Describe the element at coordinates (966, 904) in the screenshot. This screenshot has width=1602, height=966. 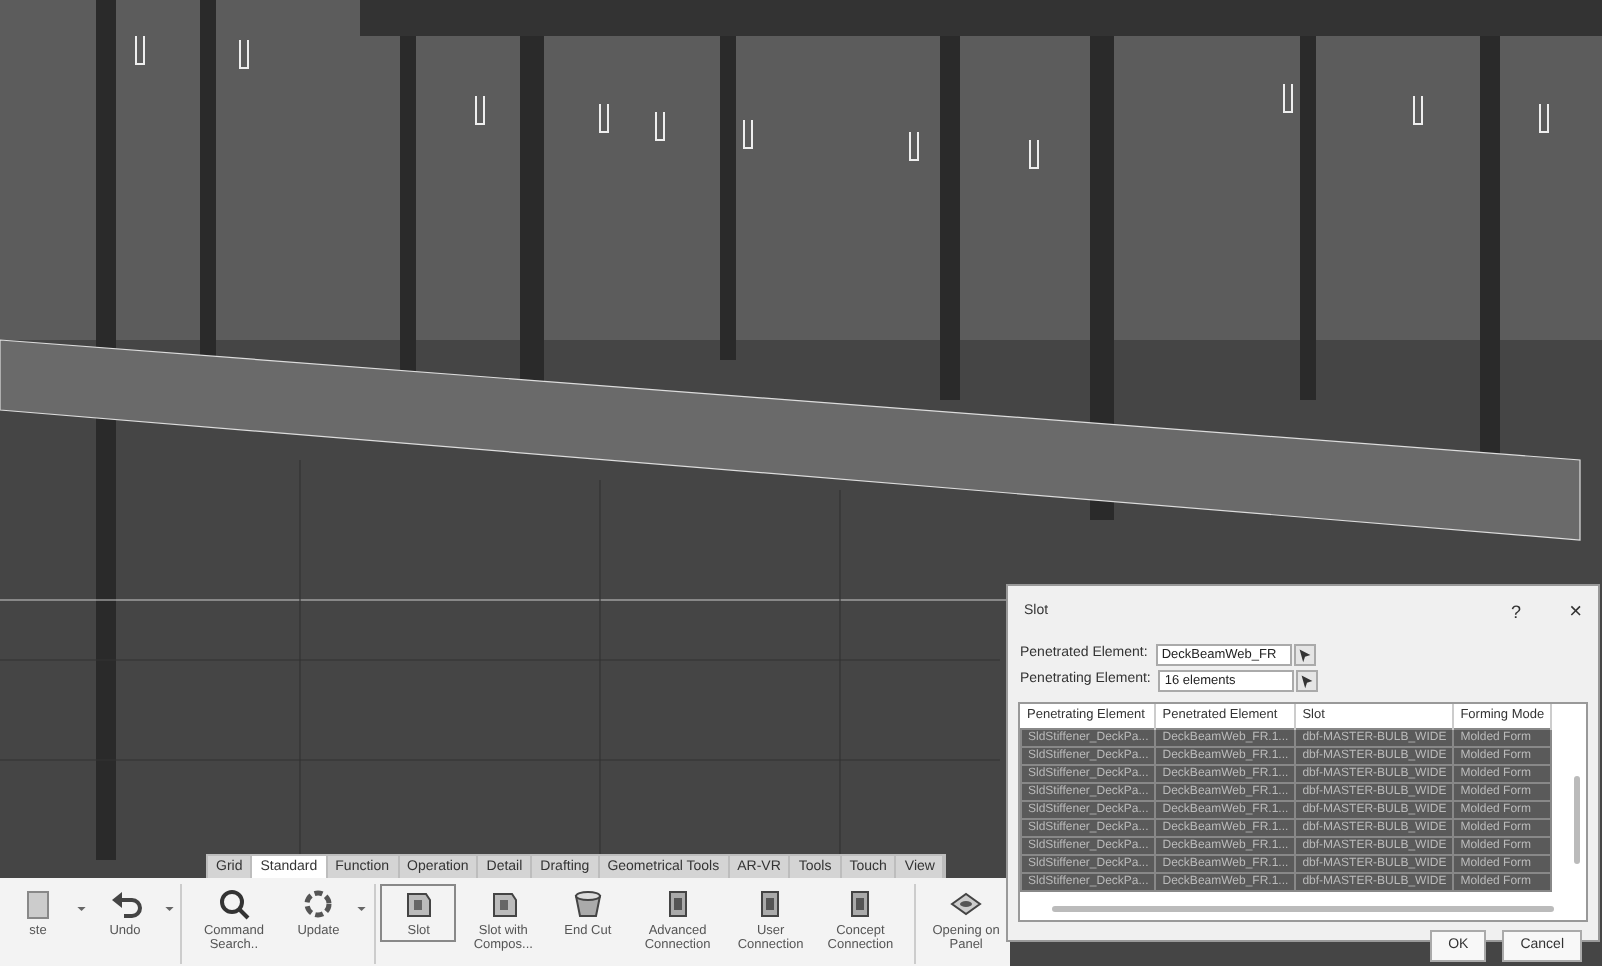
I see `panel-opening-icon` at that location.